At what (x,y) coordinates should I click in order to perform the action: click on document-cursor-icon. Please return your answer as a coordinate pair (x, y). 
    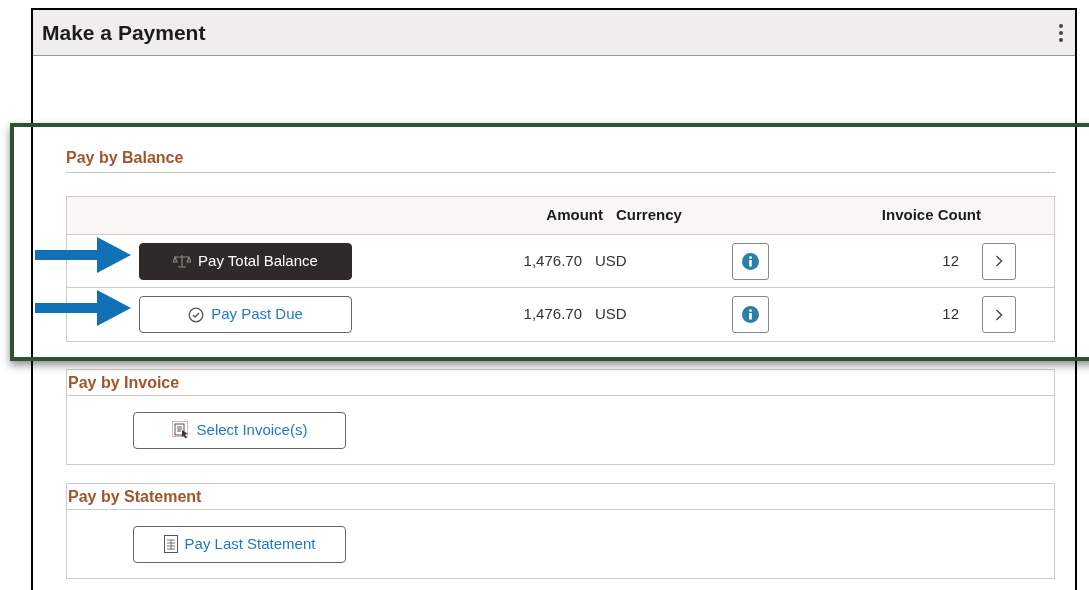
    Looking at the image, I should click on (180, 430).